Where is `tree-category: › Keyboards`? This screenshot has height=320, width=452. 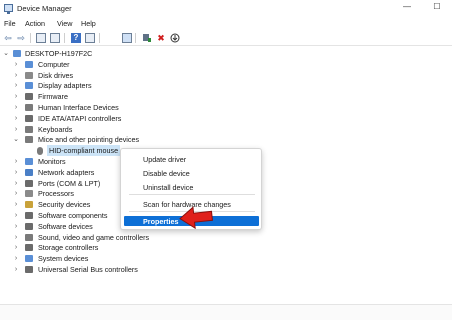
tree-category: › Keyboards is located at coordinates (150, 129).